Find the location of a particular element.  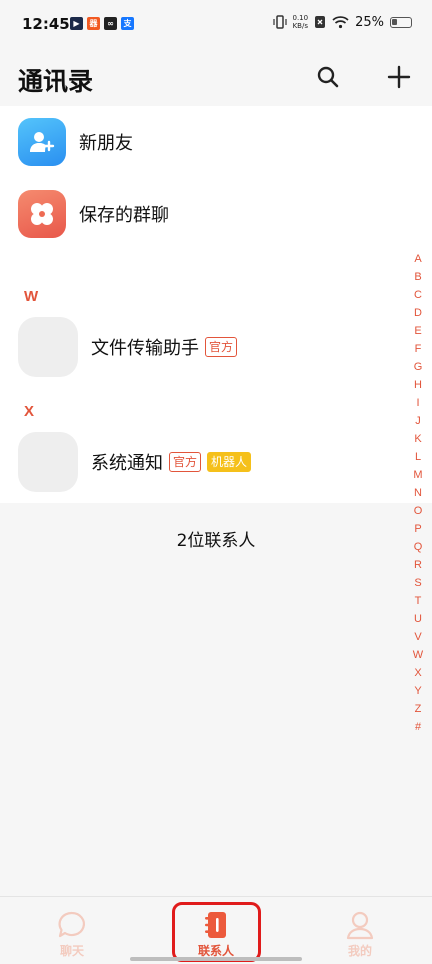

alpha-index-item: Z is located at coordinates (418, 709).